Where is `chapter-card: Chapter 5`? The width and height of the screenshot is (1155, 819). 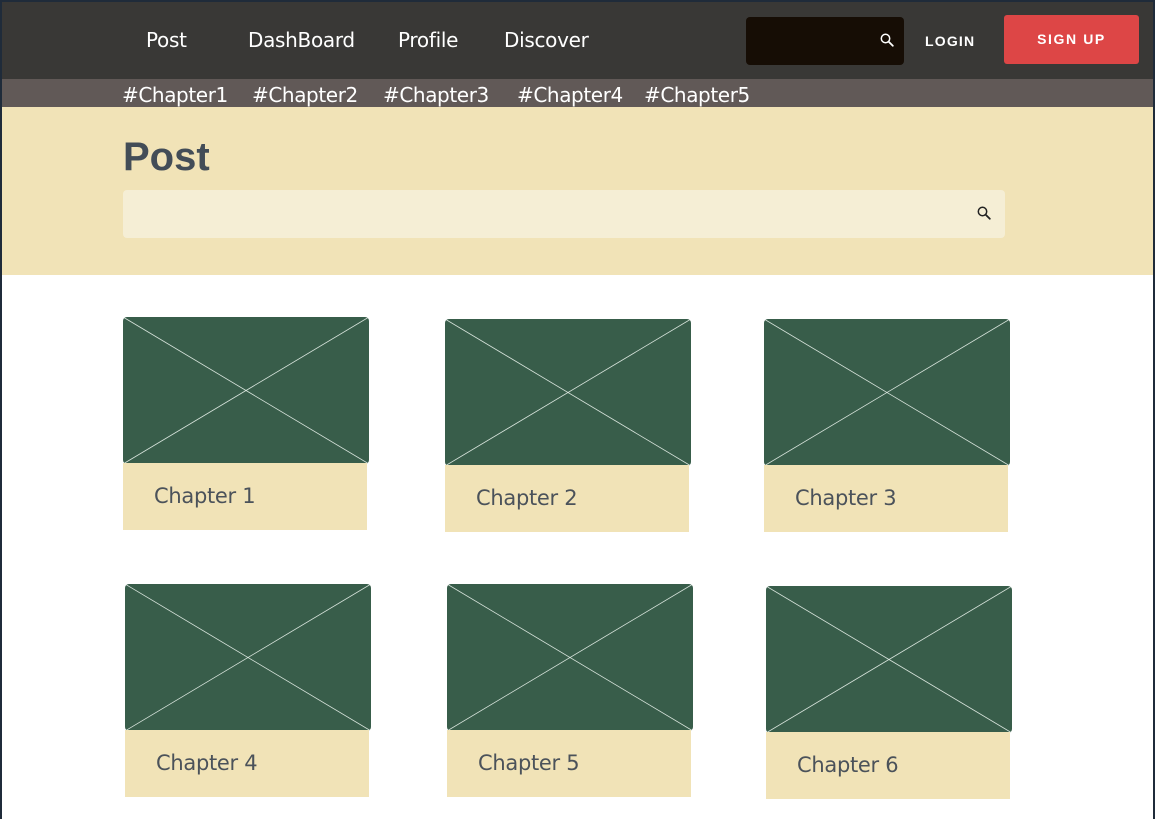 chapter-card: Chapter 5 is located at coordinates (570, 691).